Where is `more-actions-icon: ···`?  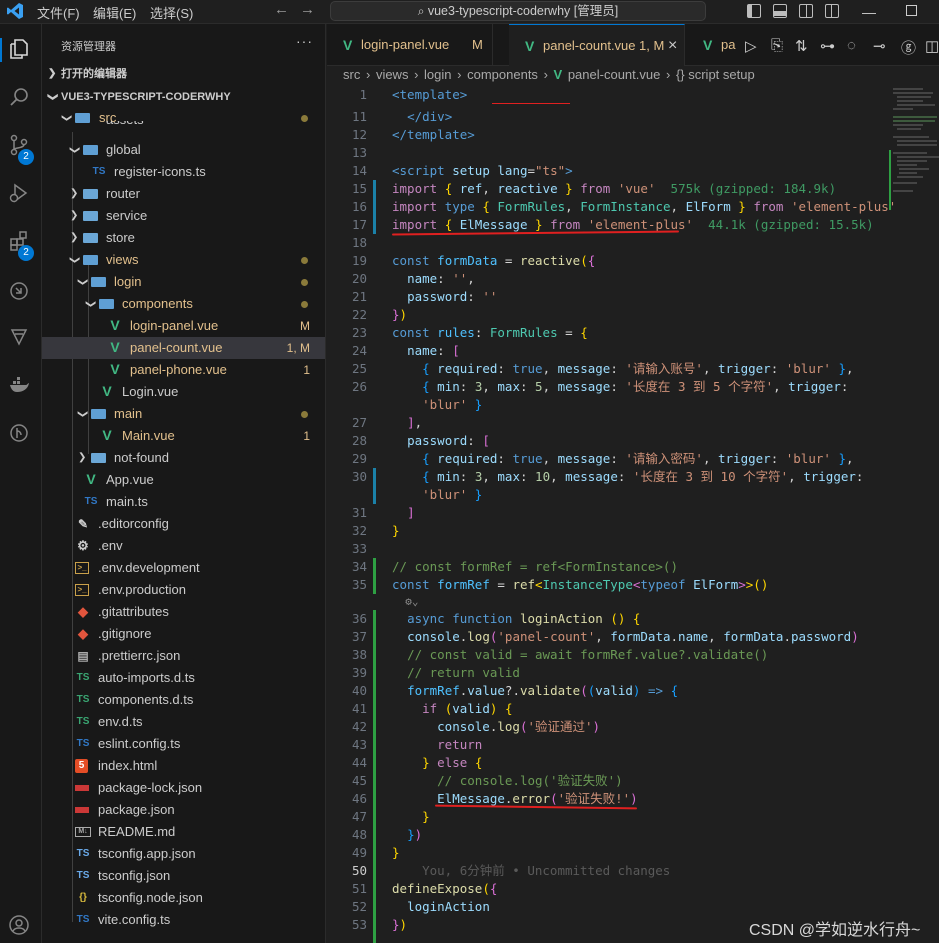 more-actions-icon: ··· is located at coordinates (304, 41).